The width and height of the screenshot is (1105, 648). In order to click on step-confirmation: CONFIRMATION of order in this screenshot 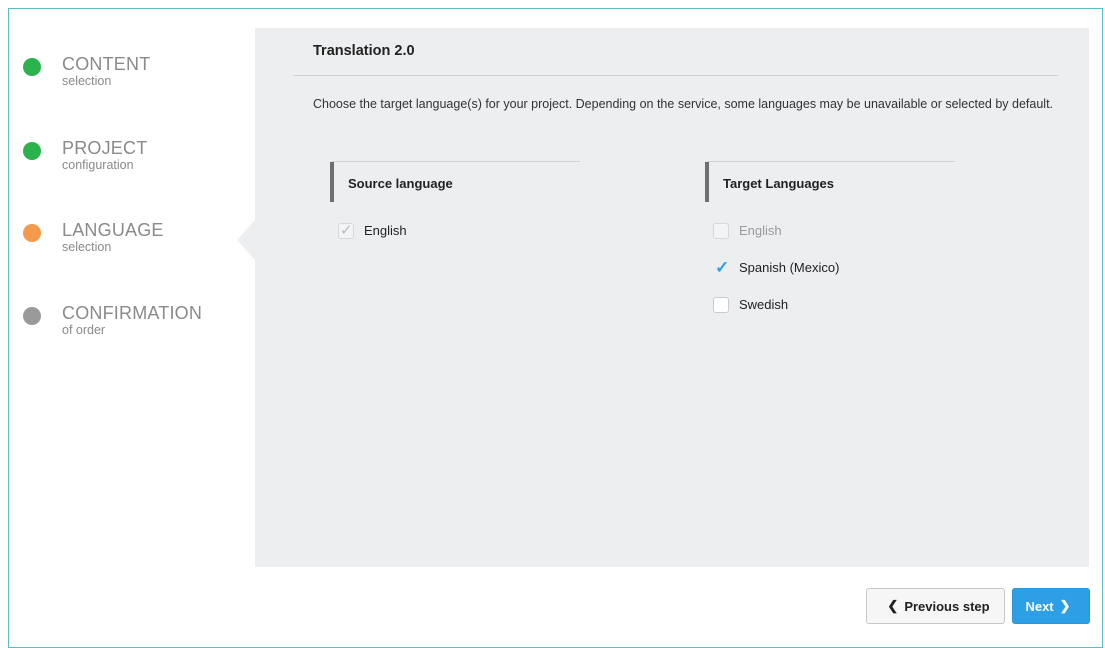, I will do `click(112, 319)`.